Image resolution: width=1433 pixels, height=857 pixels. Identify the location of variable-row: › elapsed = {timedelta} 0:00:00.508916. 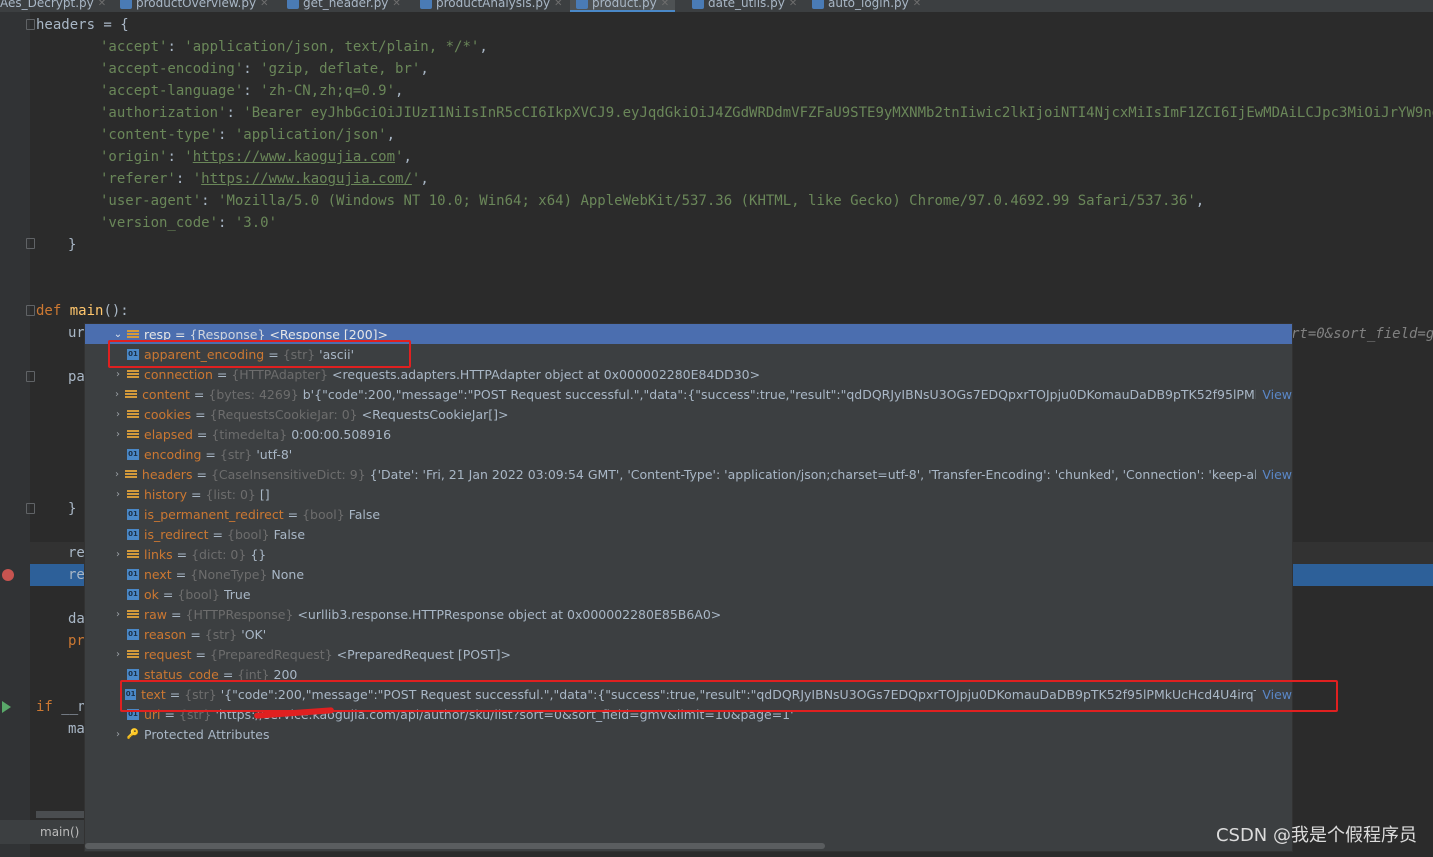
(688, 434).